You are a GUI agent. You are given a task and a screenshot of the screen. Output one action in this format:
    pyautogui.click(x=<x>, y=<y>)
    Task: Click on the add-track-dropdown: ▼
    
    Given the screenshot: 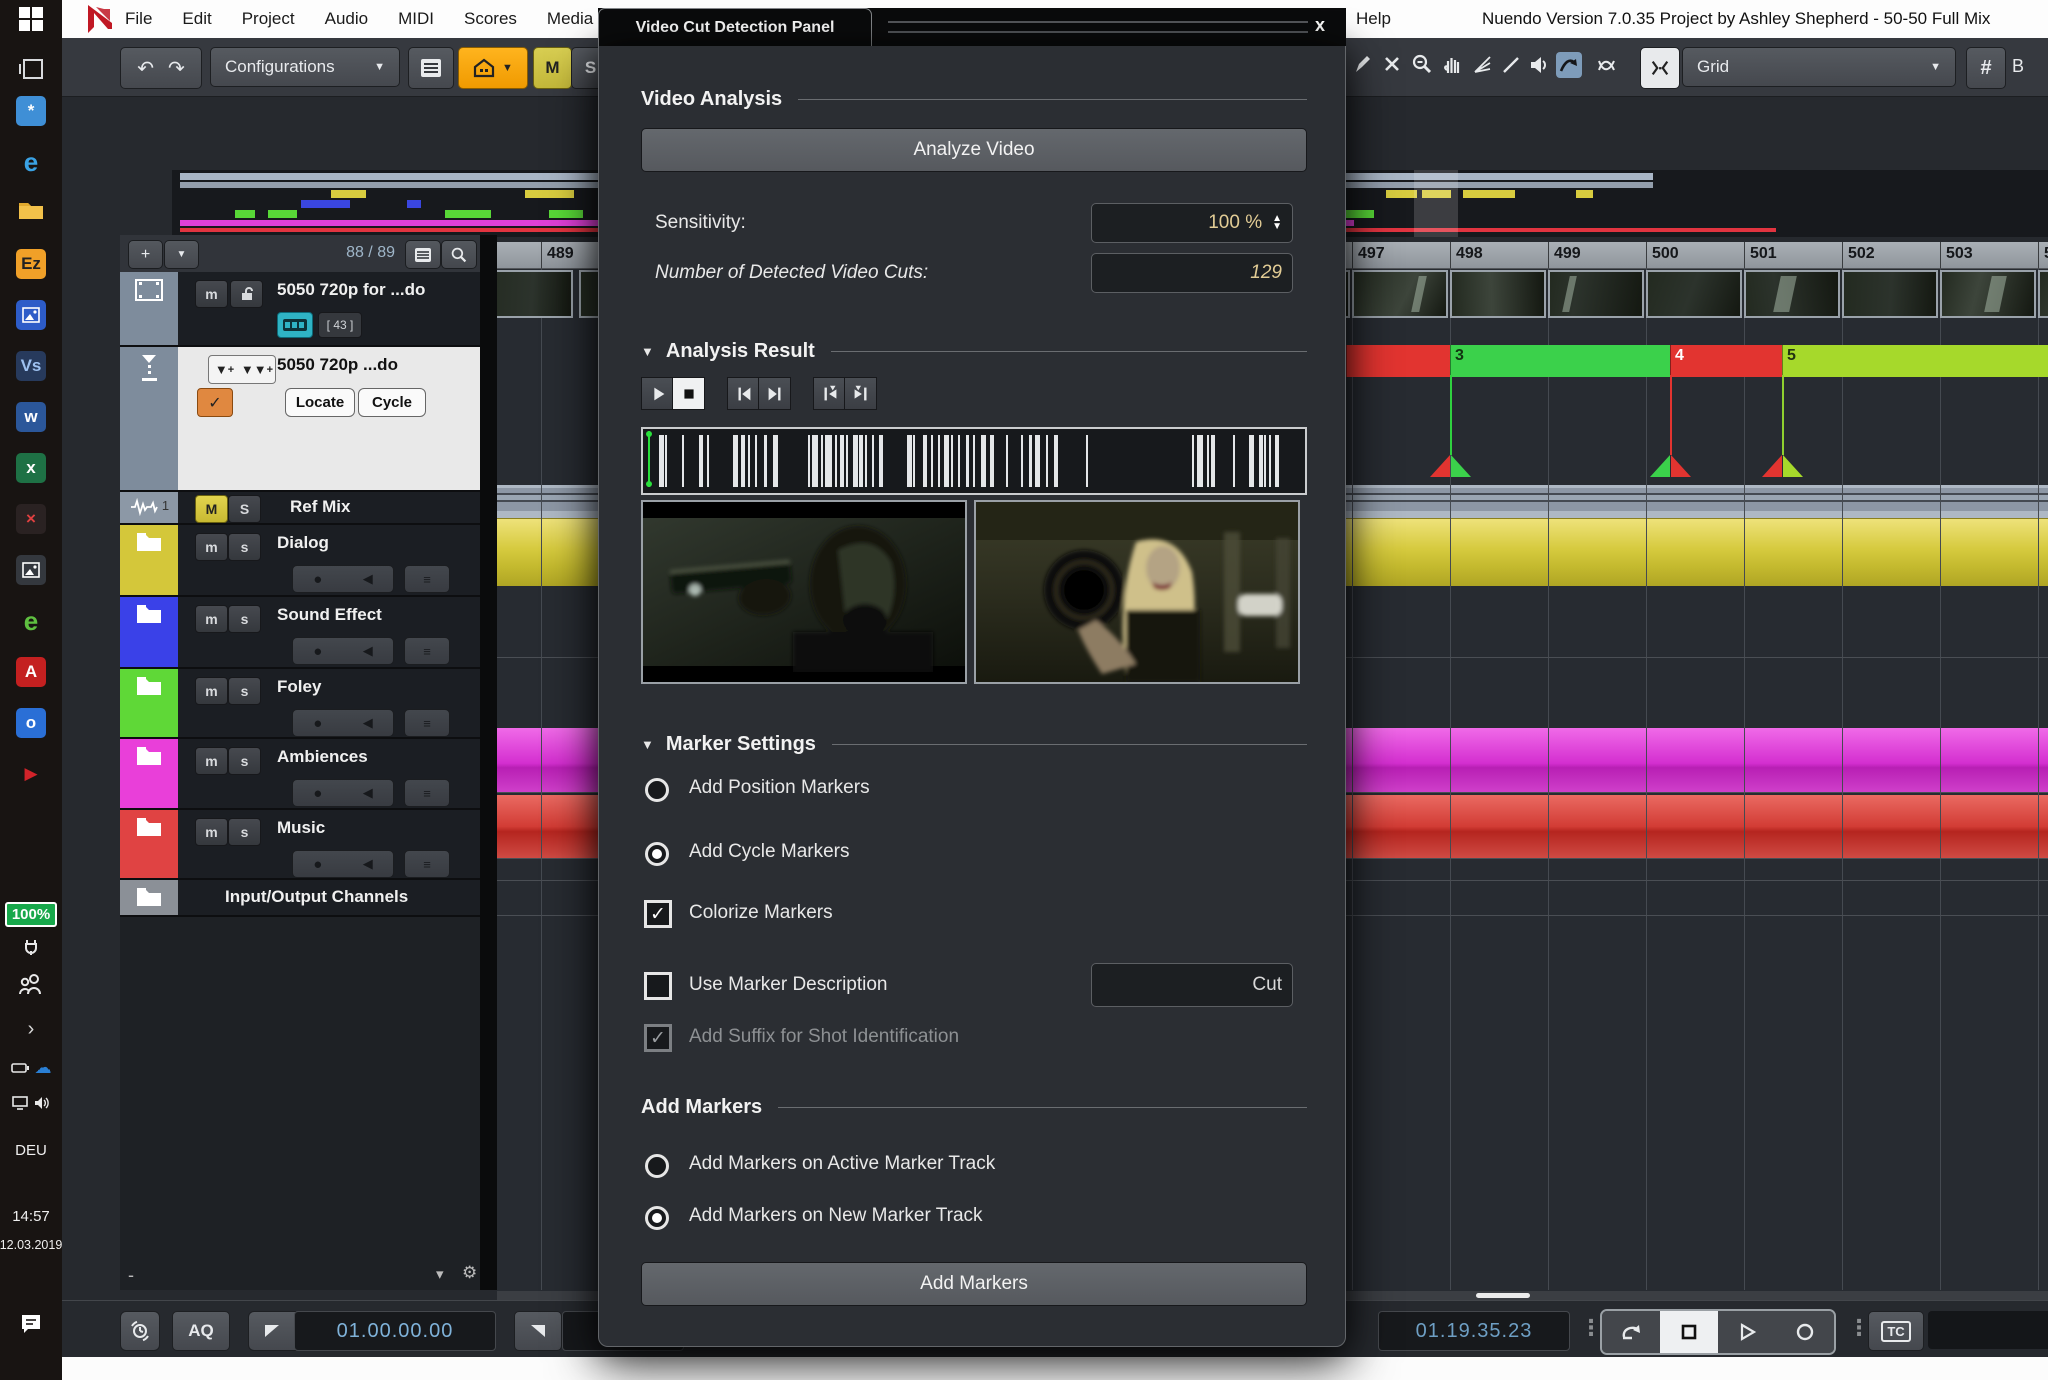 What is the action you would take?
    pyautogui.click(x=181, y=254)
    